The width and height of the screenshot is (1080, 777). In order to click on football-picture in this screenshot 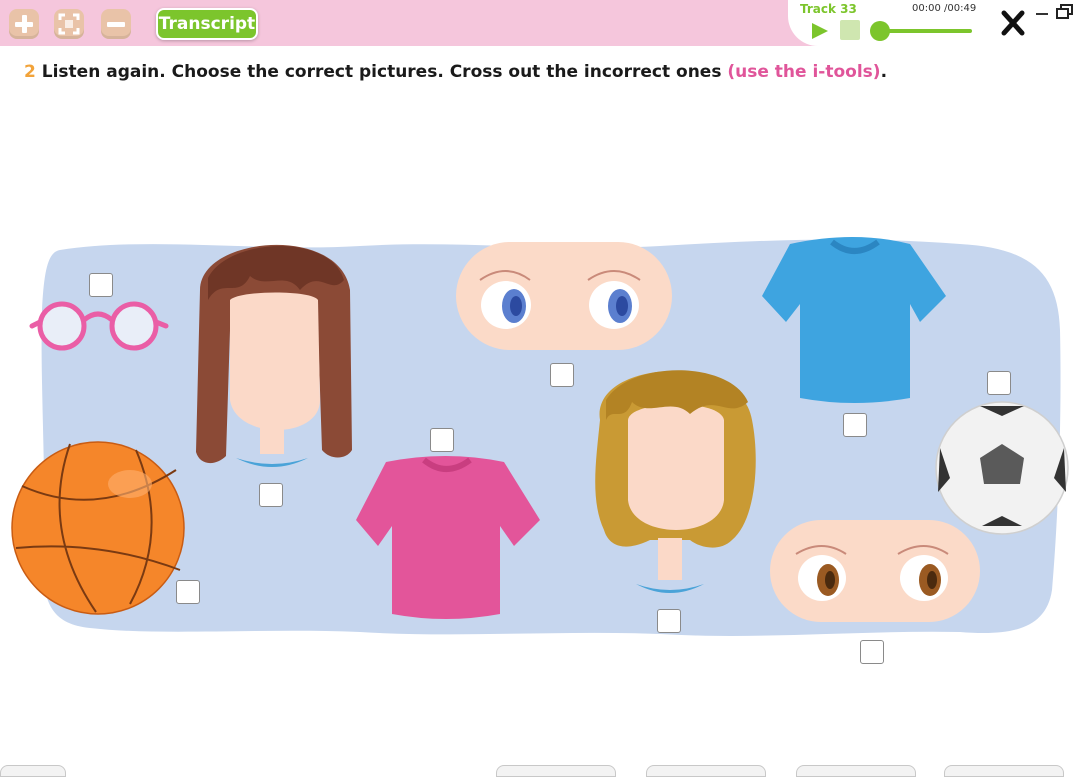, I will do `click(1002, 468)`.